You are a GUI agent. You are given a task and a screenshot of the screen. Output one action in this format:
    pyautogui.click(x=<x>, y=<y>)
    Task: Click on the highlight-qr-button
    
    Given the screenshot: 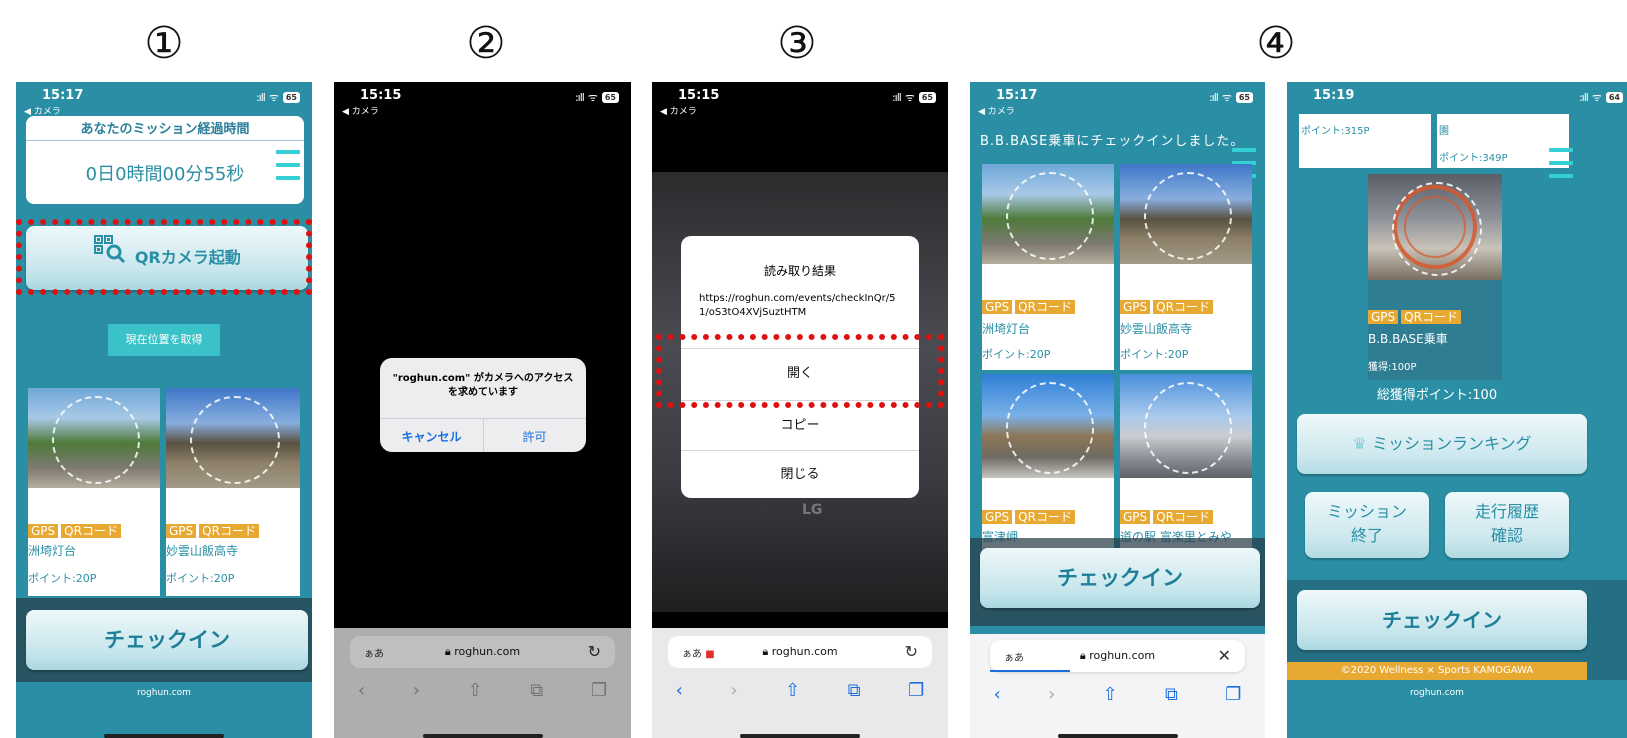 What is the action you would take?
    pyautogui.click(x=164, y=257)
    